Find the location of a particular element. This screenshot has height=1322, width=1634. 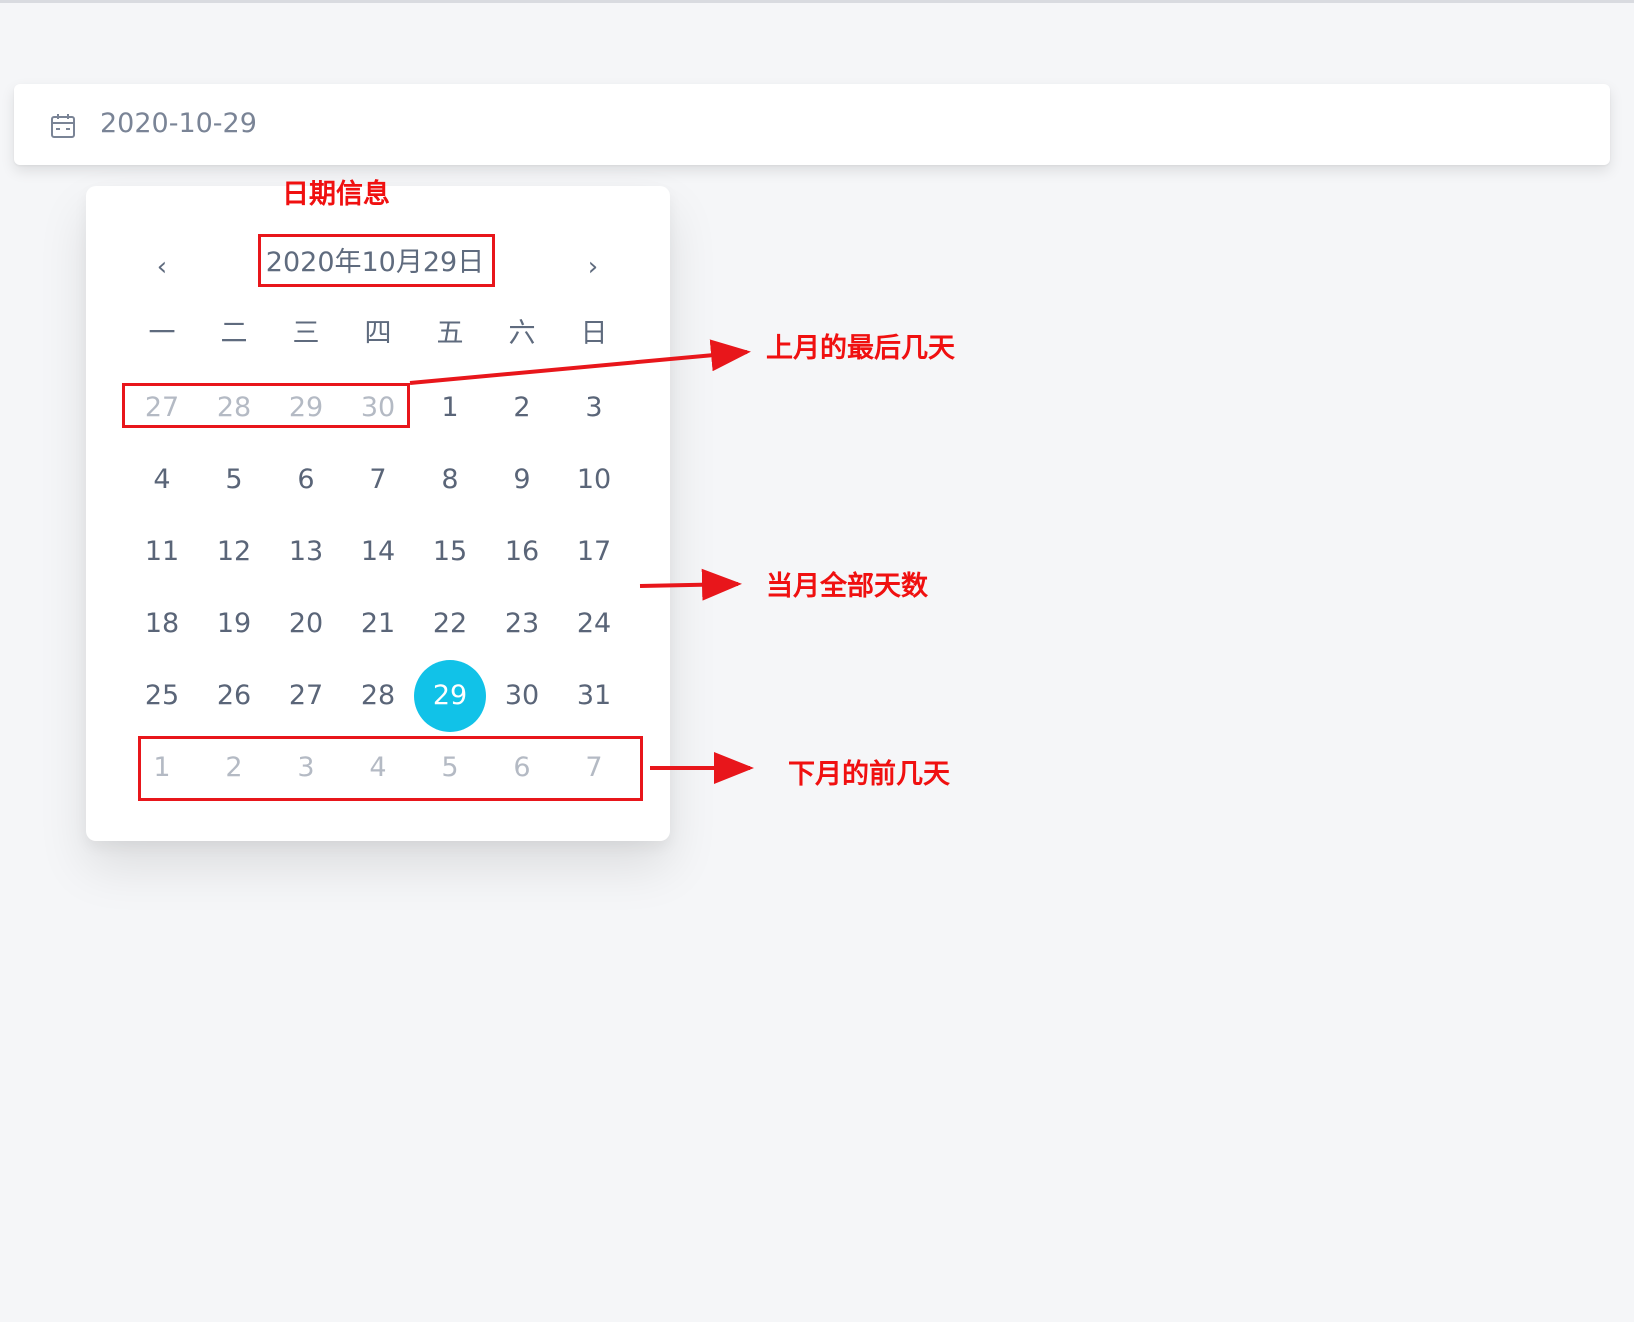

day-cell-selected: 29 is located at coordinates (450, 696).